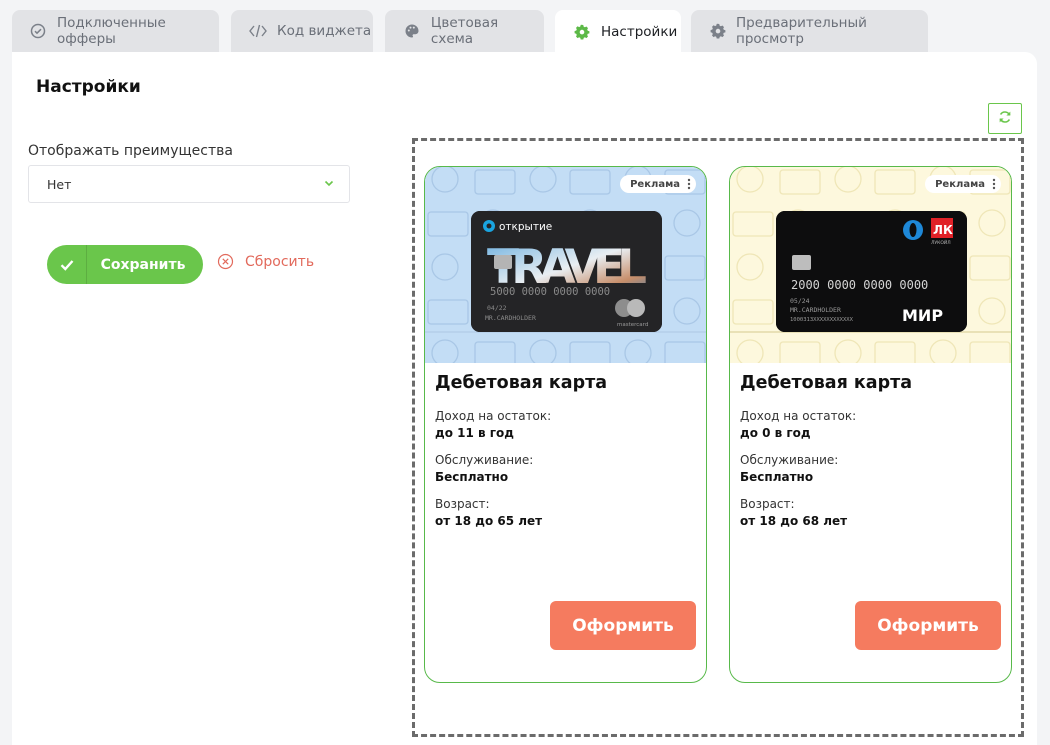 The image size is (1050, 745). Describe the element at coordinates (525, 227) in the screenshot. I see `card-brand: открытие` at that location.